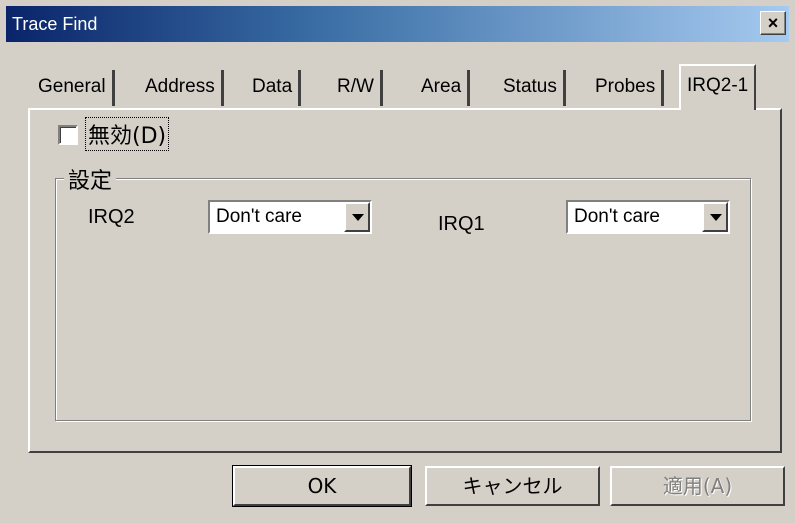 Image resolution: width=795 pixels, height=523 pixels. I want to click on tab-general: General, so click(73, 88).